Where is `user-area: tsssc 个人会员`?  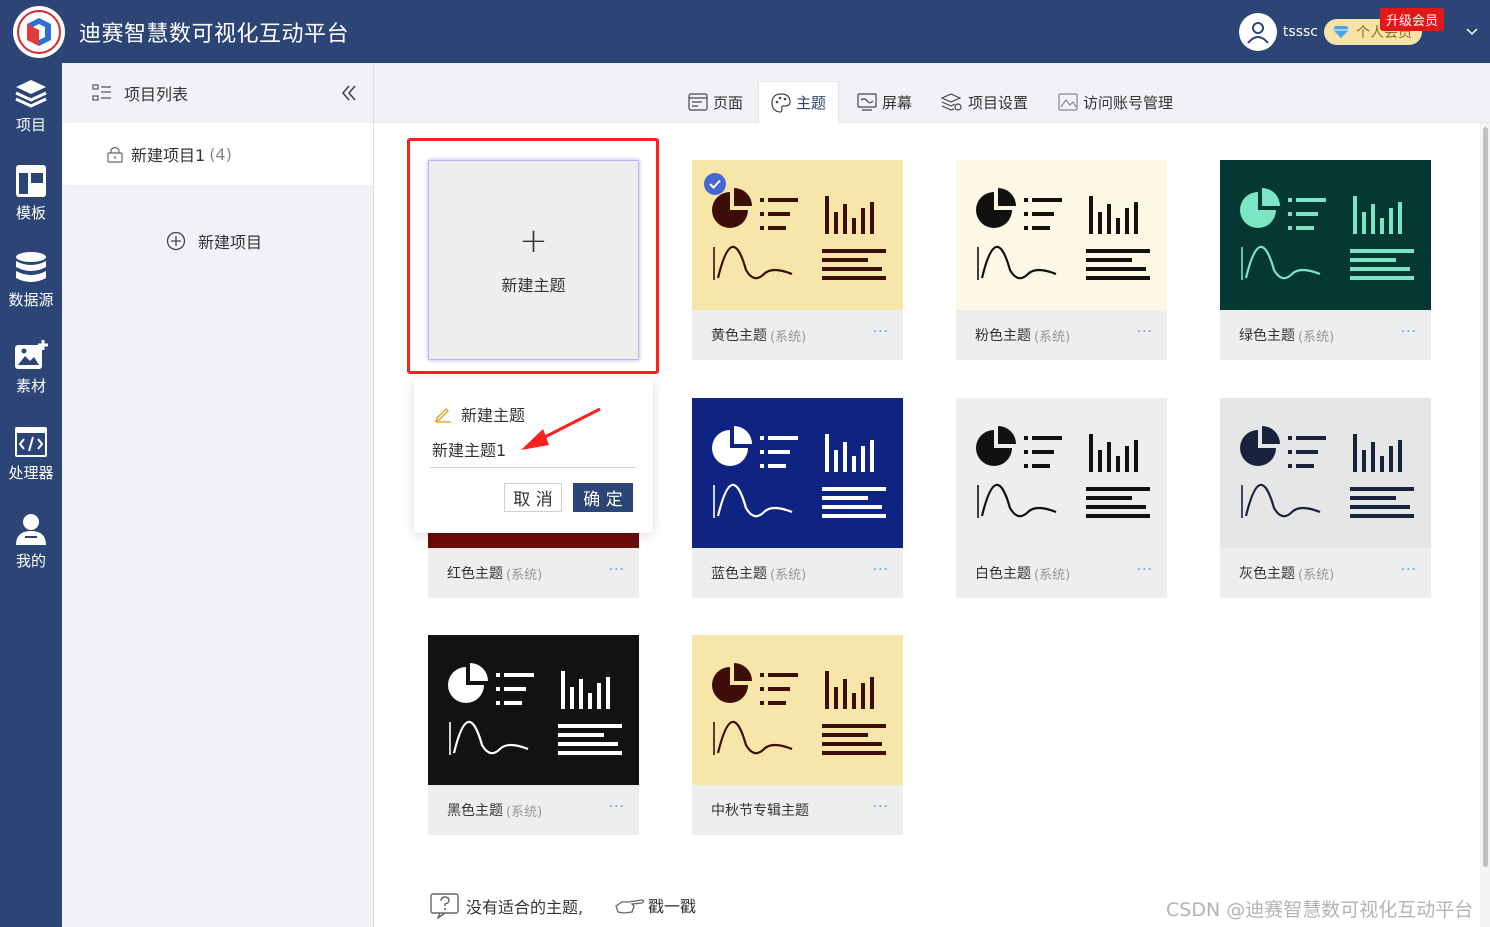
user-area: tsssc 个人会员 is located at coordinates (1364, 31).